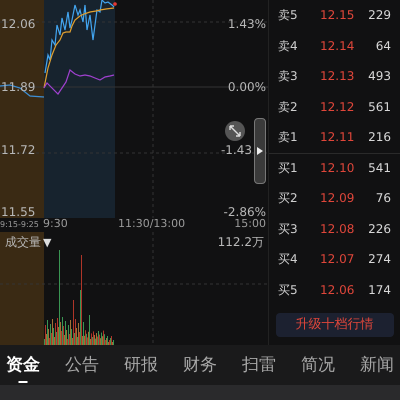  Describe the element at coordinates (318, 369) in the screenshot. I see `tab: 简况` at that location.